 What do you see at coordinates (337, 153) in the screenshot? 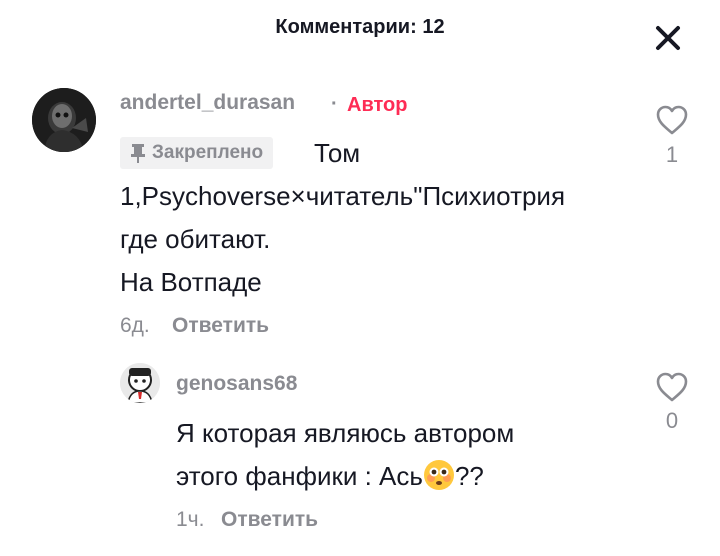
I see `comment-text-line: Том` at bounding box center [337, 153].